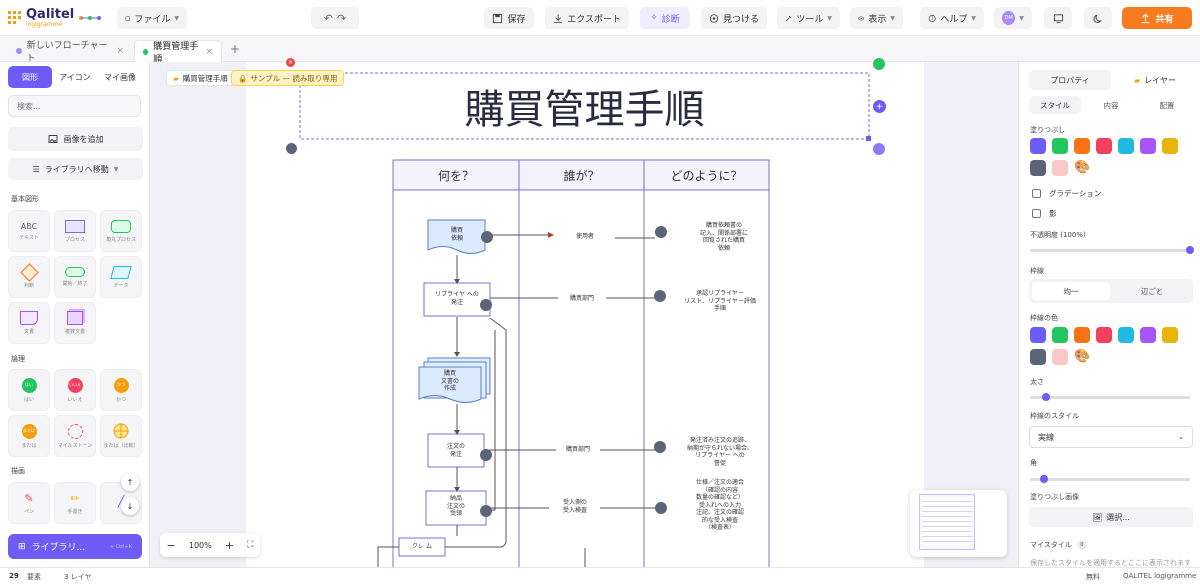 This screenshot has width=1200, height=585. I want to click on library-button: ⊞ ライブラリ... + Ctrl+K, so click(75, 546).